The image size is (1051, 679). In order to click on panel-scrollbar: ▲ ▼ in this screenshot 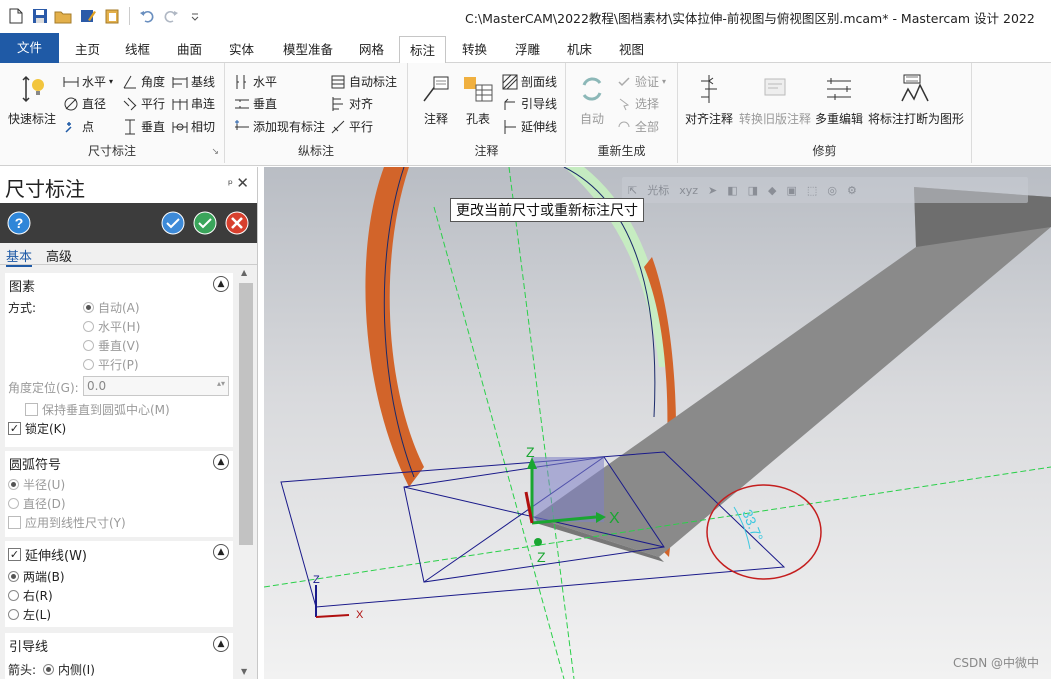, I will do `click(246, 472)`.